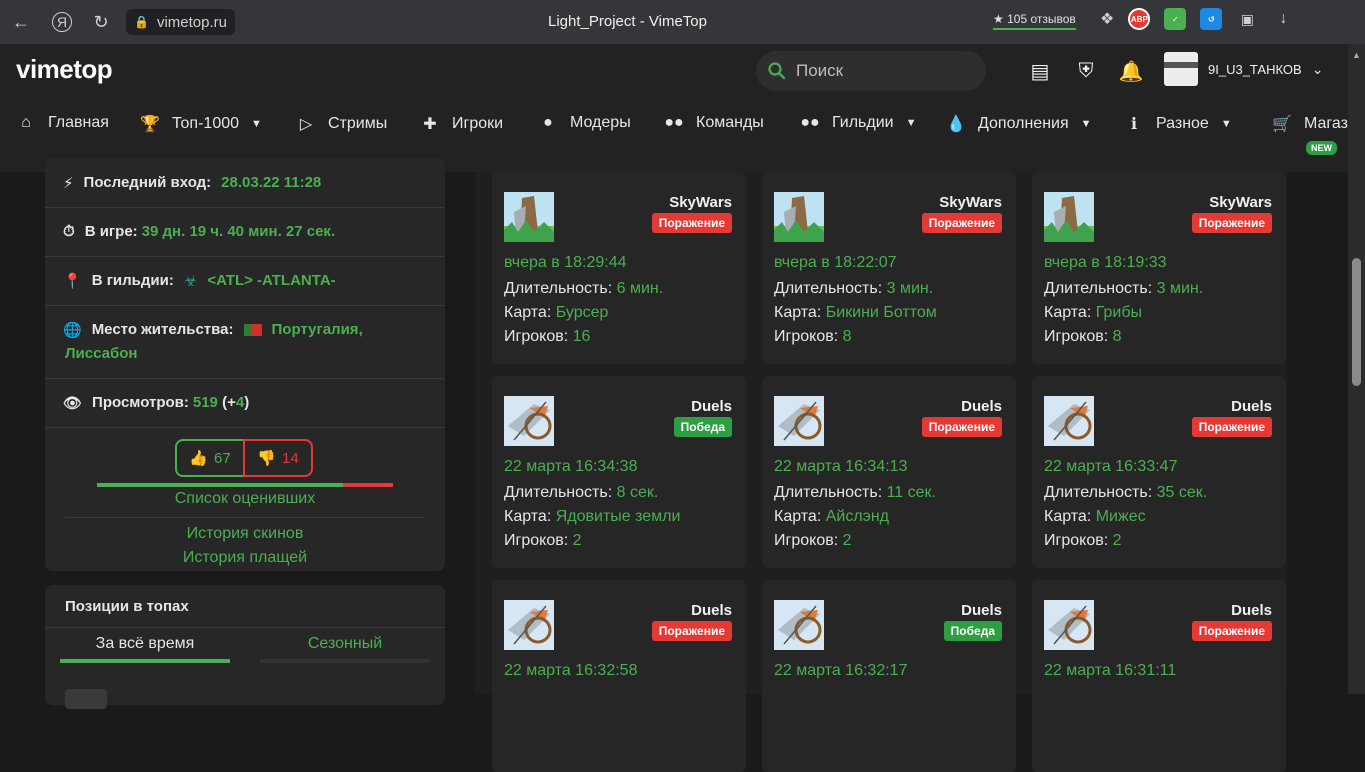  What do you see at coordinates (528, 516) in the screenshot?
I see `map-label: Карта:` at bounding box center [528, 516].